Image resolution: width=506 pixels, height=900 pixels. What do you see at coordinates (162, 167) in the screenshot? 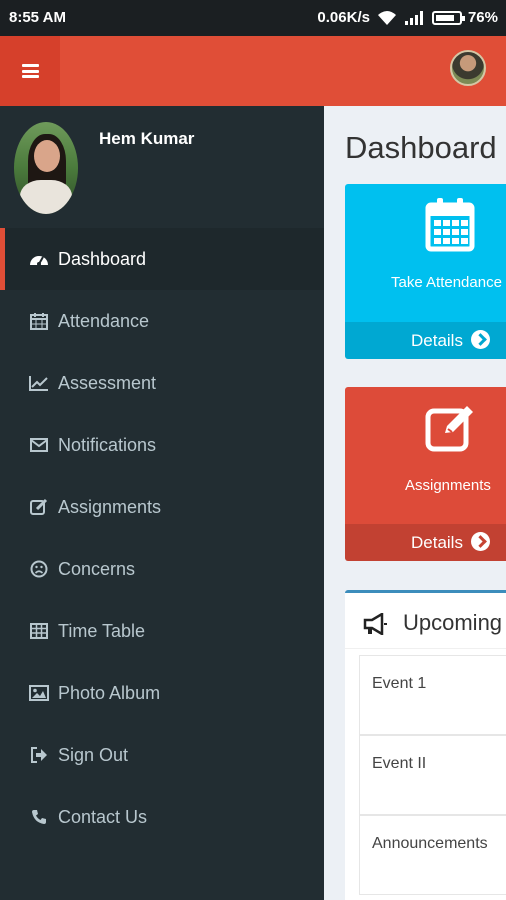
I see `user-profile: Hem Kumar` at bounding box center [162, 167].